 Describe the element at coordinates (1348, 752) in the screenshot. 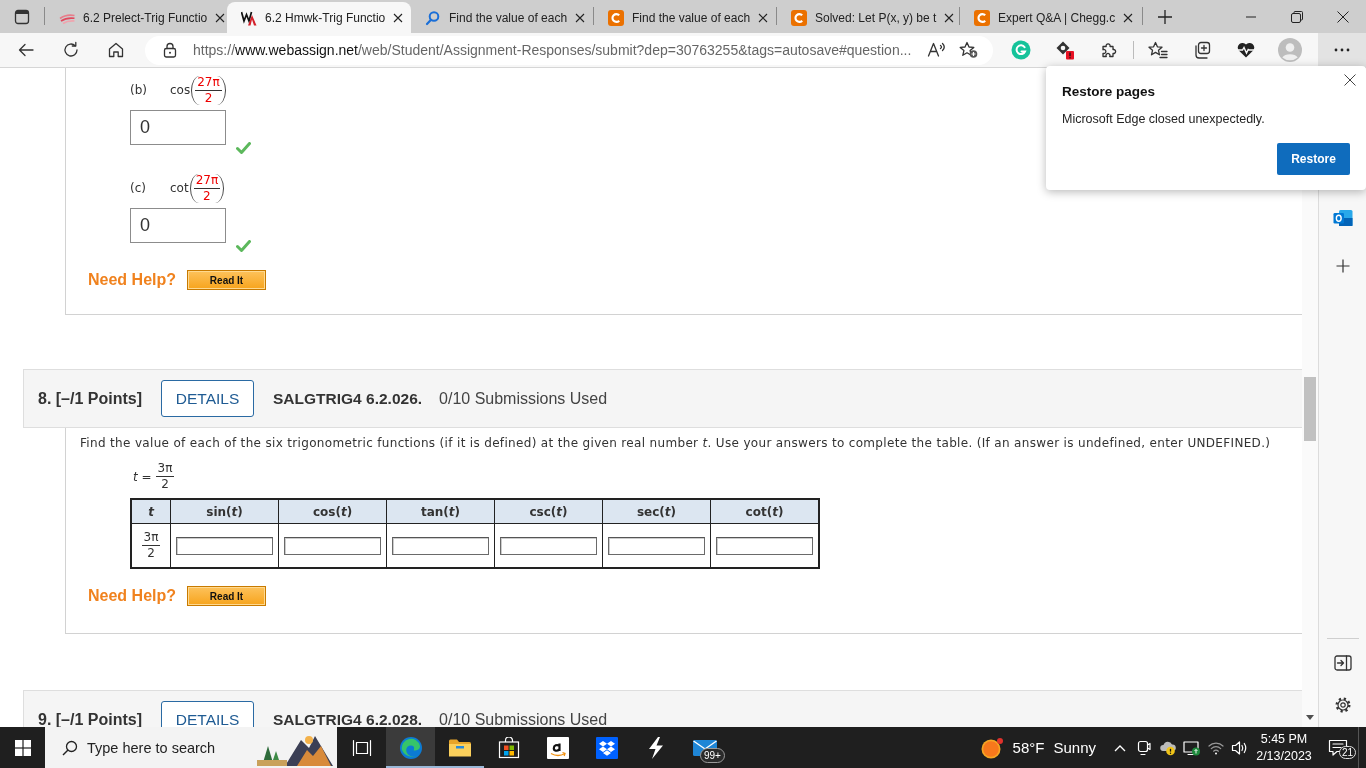

I see `notification-count: 21` at that location.